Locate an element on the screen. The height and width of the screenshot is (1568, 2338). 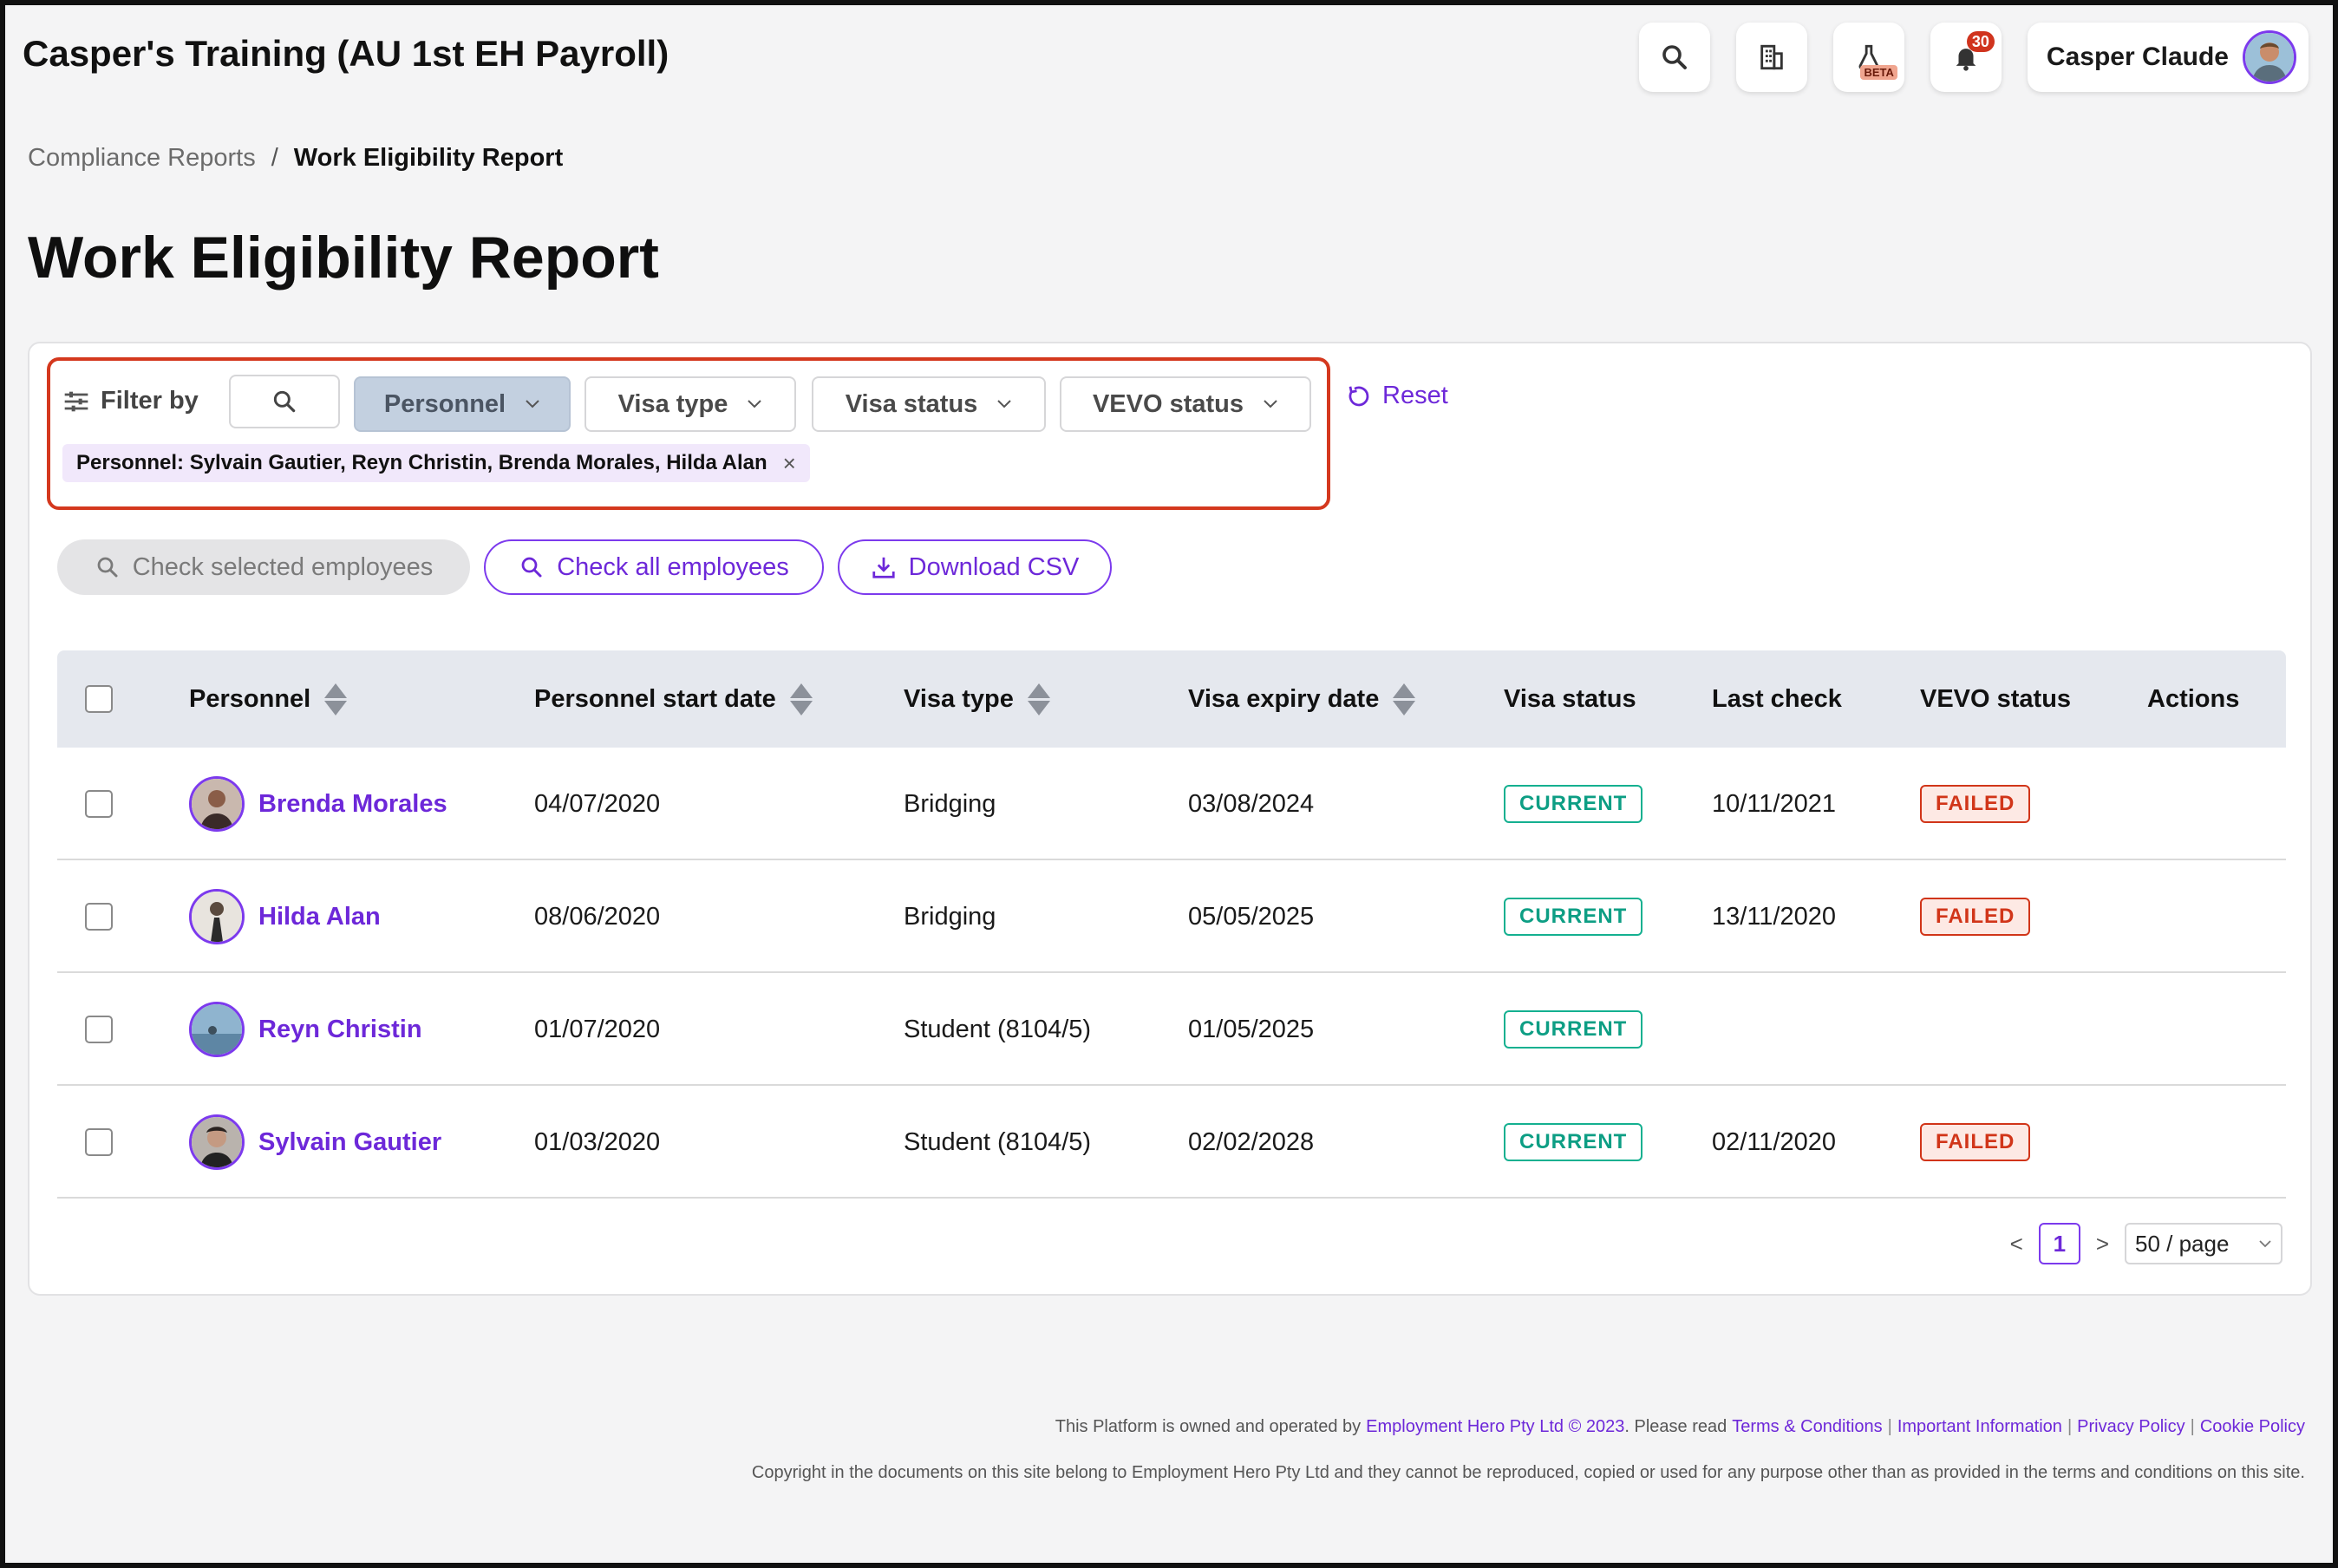
reset-filters-button: Reset is located at coordinates (1397, 396).